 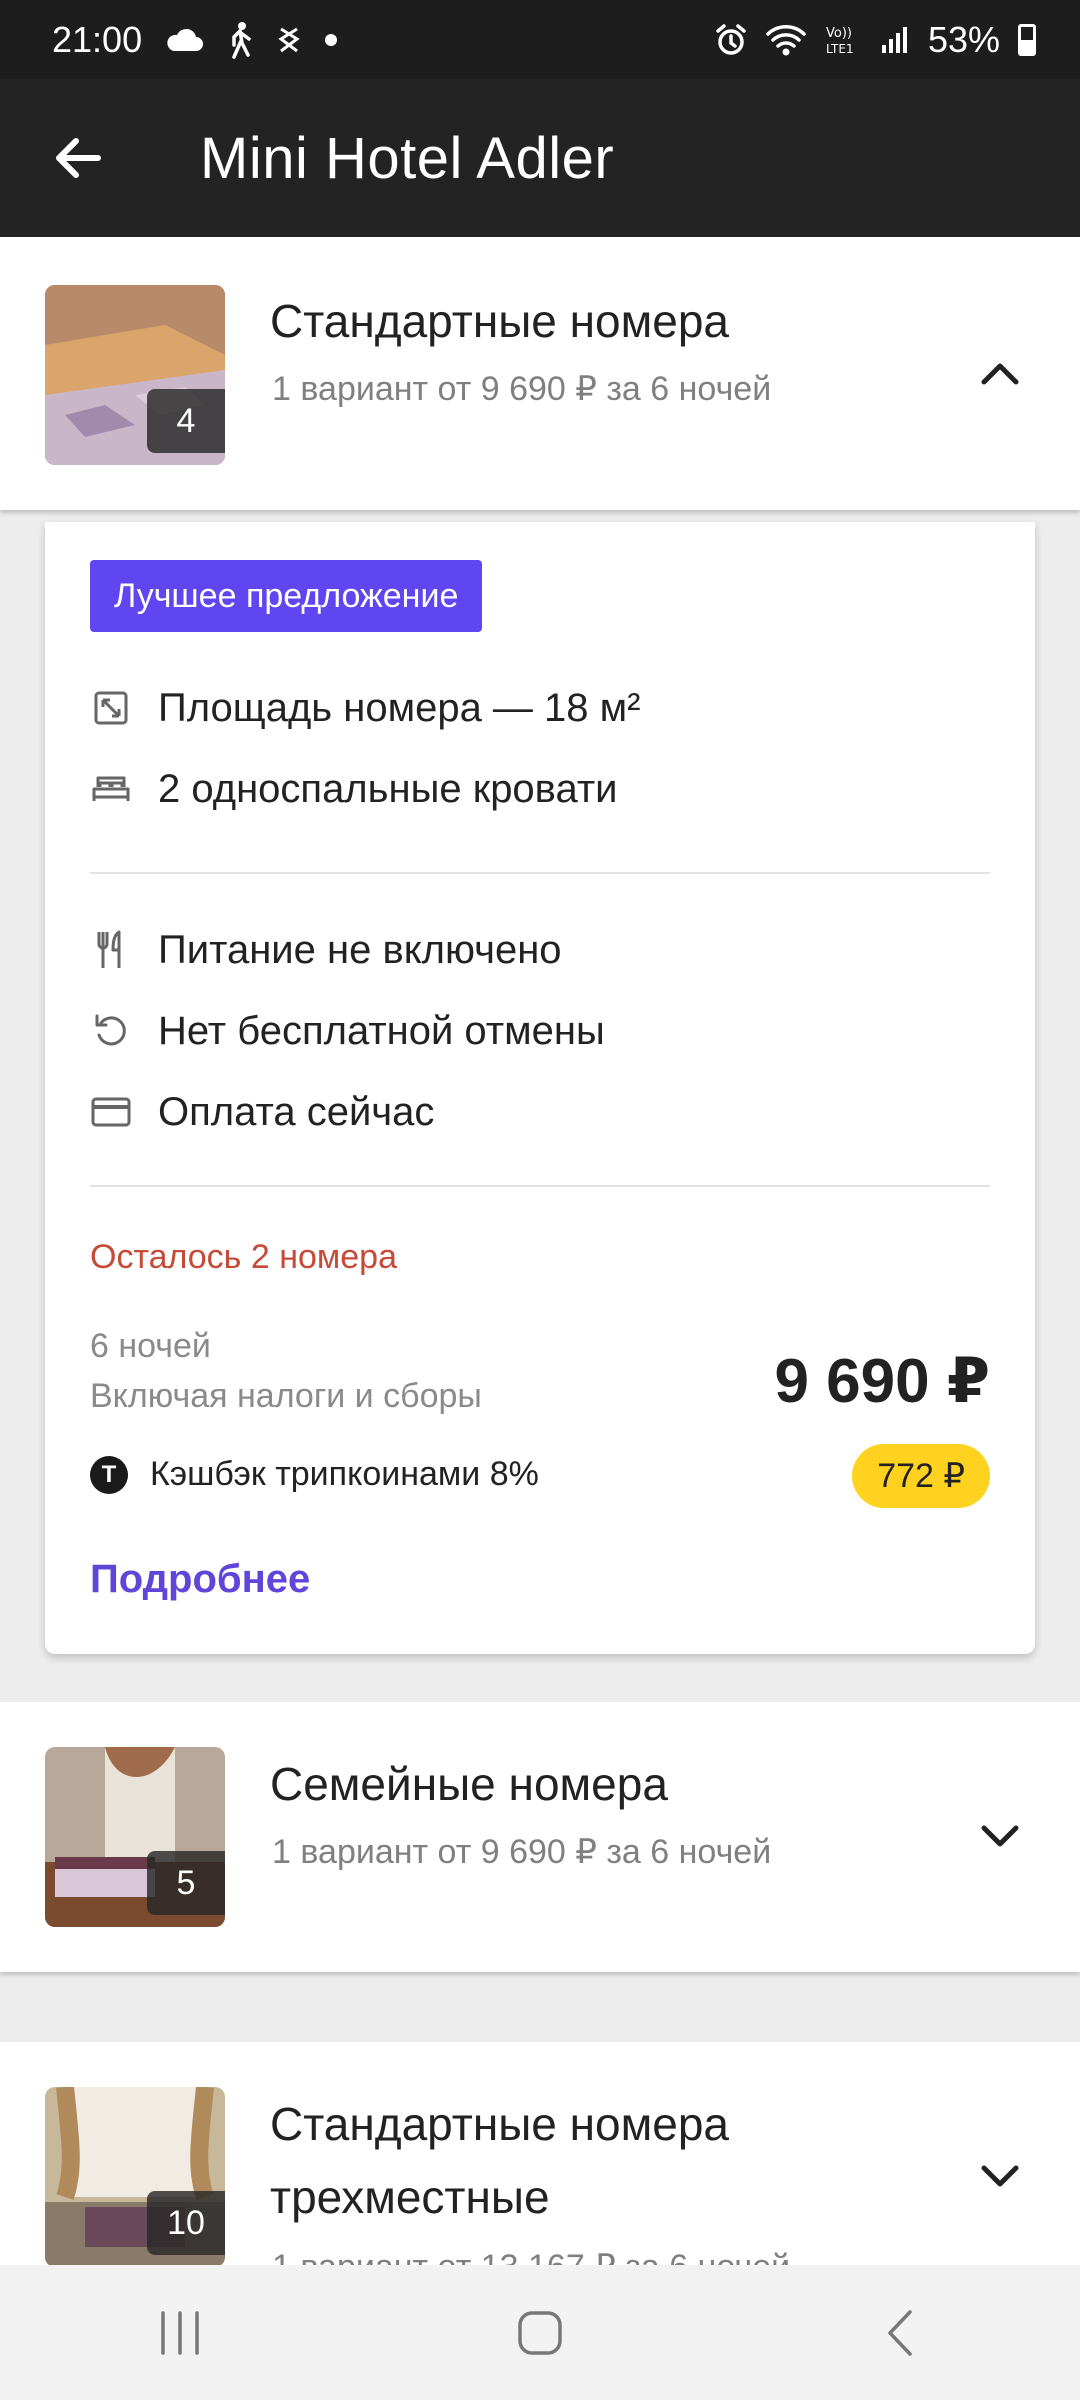 I want to click on status-time: 21:00, so click(x=97, y=39).